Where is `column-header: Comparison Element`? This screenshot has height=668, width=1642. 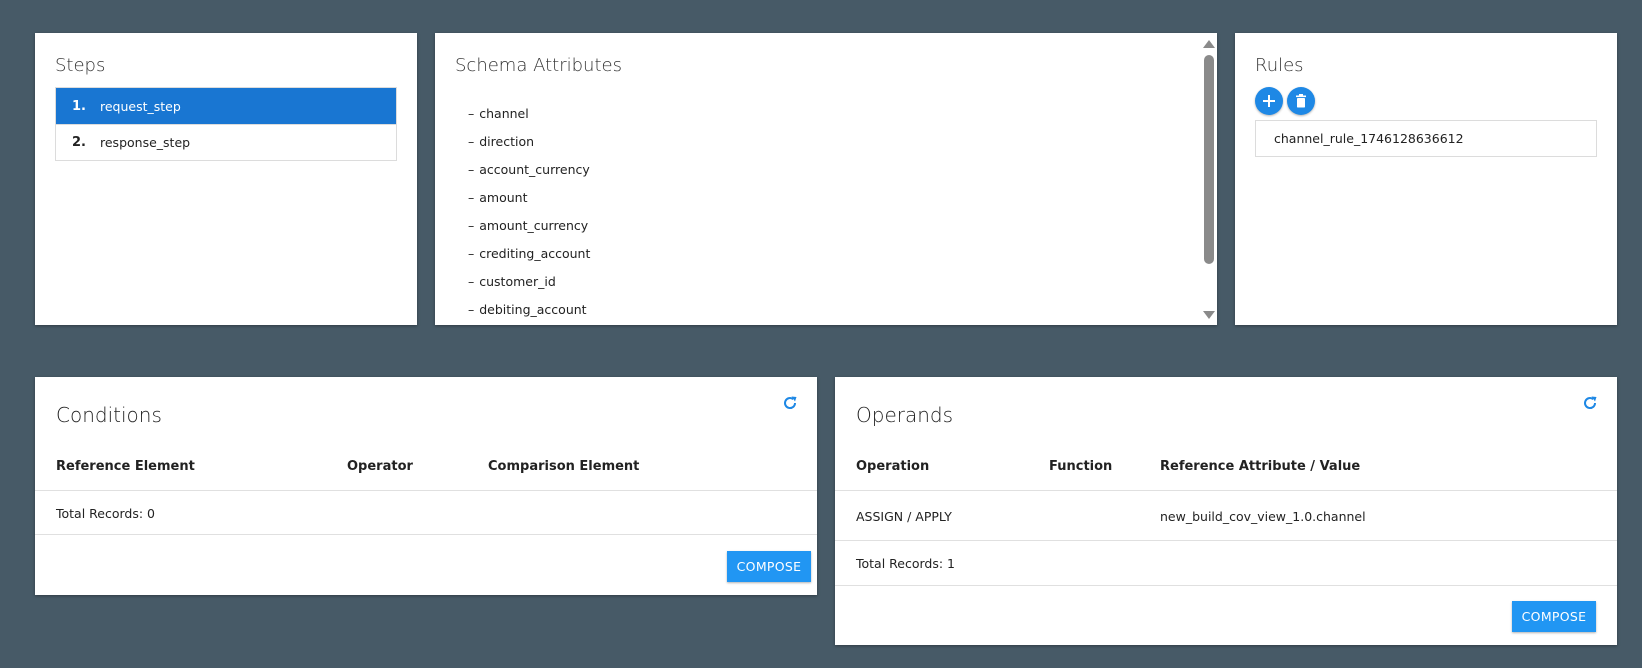
column-header: Comparison Element is located at coordinates (563, 466).